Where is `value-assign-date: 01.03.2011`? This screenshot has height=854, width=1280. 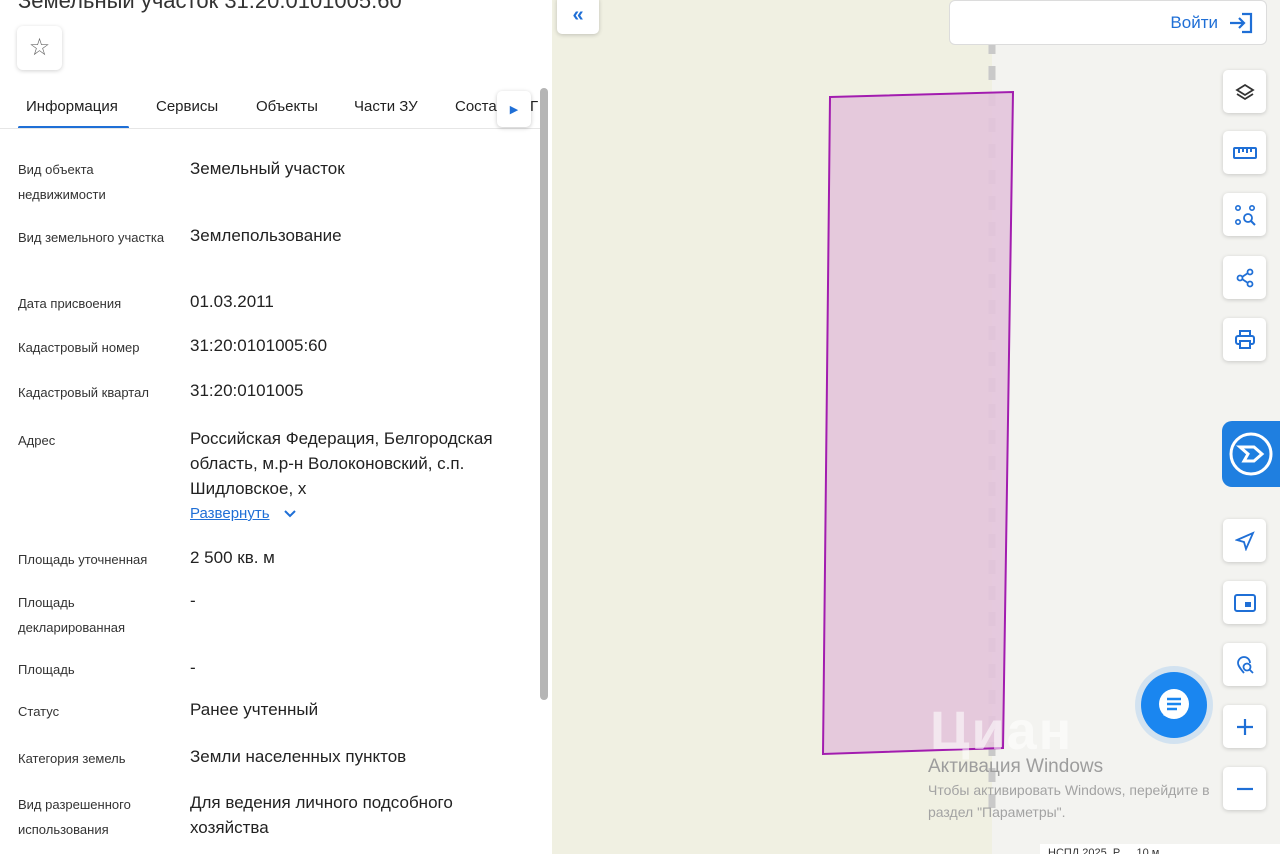 value-assign-date: 01.03.2011 is located at coordinates (232, 301).